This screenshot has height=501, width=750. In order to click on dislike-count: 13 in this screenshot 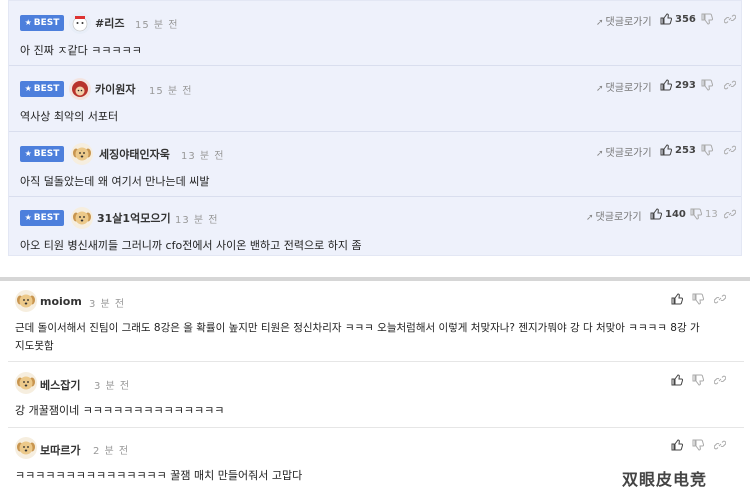, I will do `click(711, 214)`.